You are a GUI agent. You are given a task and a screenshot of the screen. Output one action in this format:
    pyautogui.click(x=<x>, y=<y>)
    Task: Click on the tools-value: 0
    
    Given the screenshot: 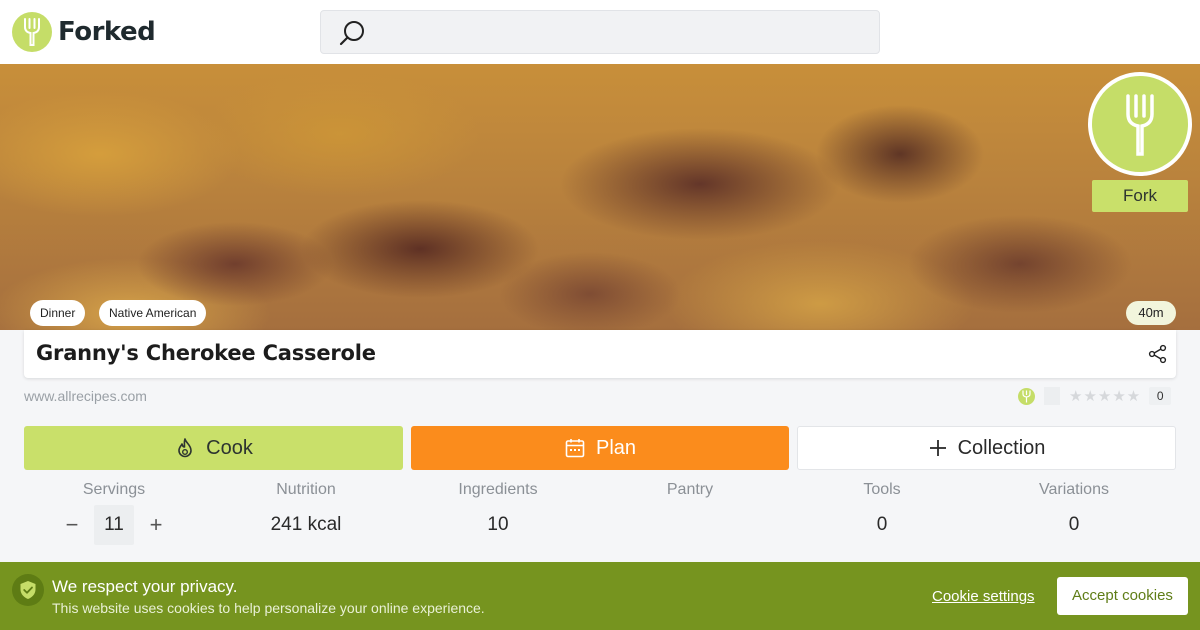 What is the action you would take?
    pyautogui.click(x=882, y=525)
    